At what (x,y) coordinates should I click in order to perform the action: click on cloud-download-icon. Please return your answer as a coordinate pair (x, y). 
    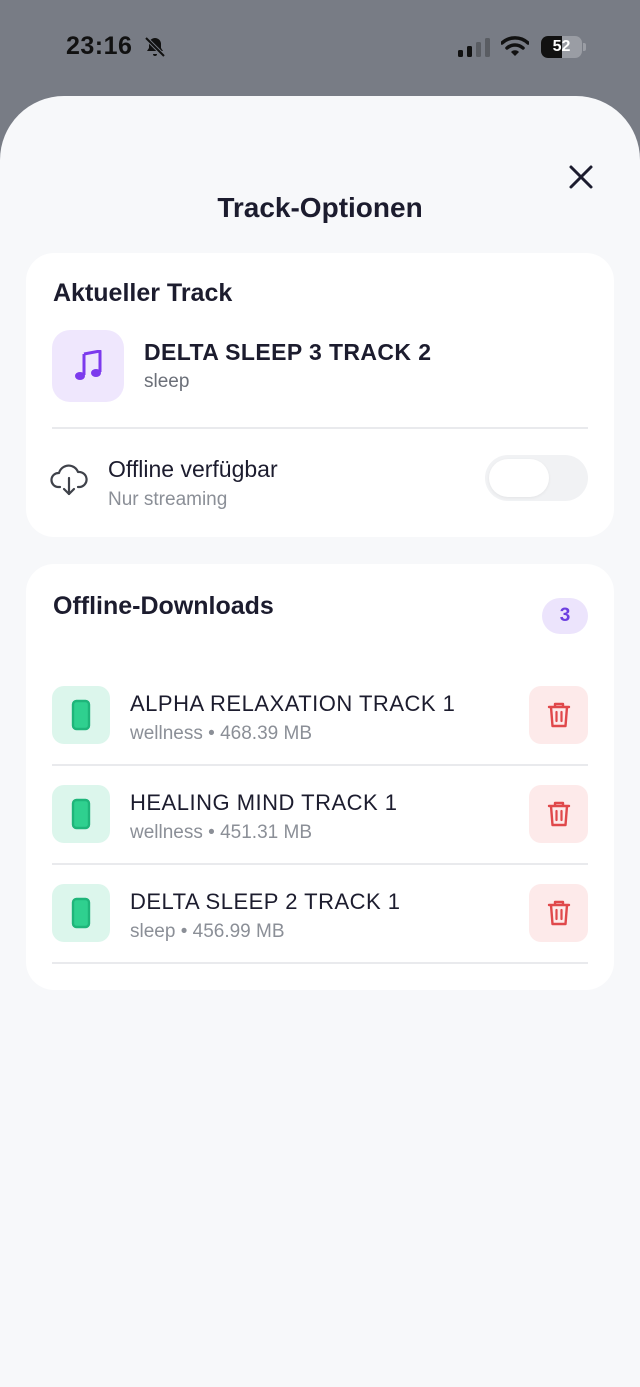
    Looking at the image, I should click on (69, 482).